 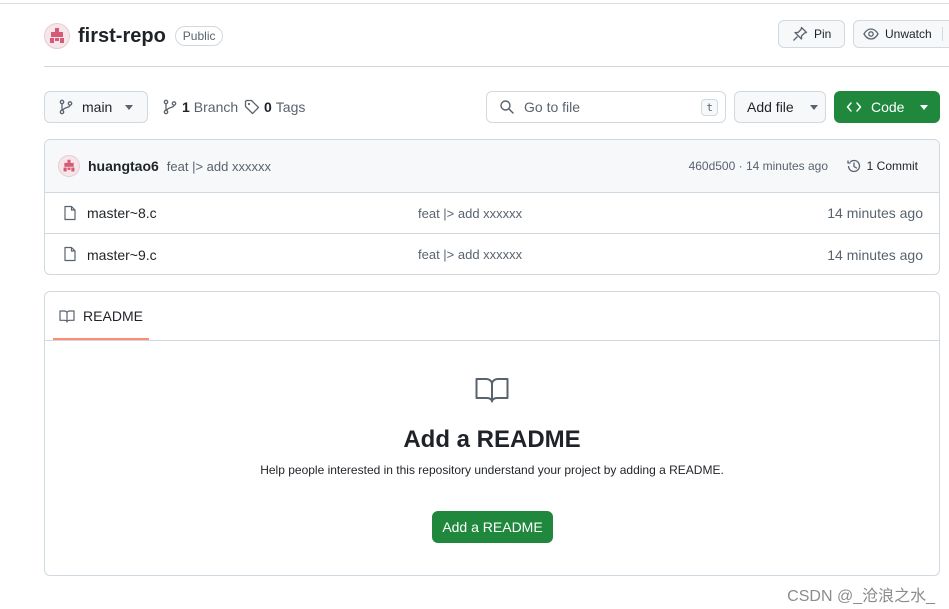 What do you see at coordinates (274, 107) in the screenshot?
I see `tags-link: 0 Tags` at bounding box center [274, 107].